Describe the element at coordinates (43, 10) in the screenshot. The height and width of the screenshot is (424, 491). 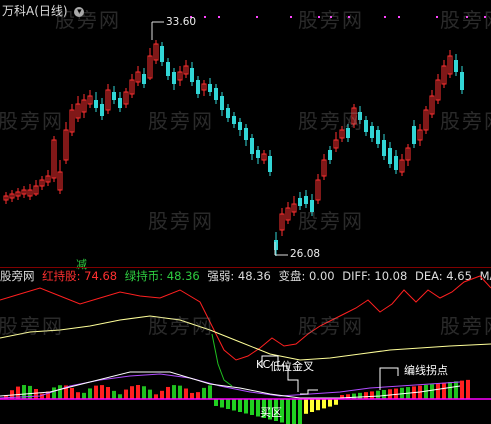
I see `chart-title: 万科A(日线) ▾` at that location.